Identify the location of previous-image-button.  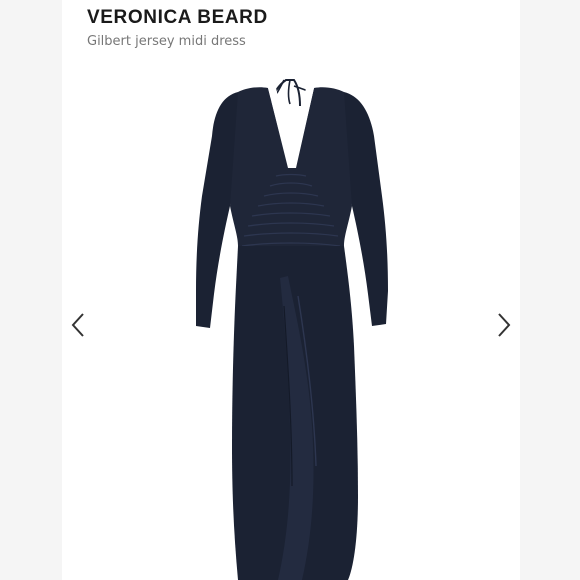
(78, 325).